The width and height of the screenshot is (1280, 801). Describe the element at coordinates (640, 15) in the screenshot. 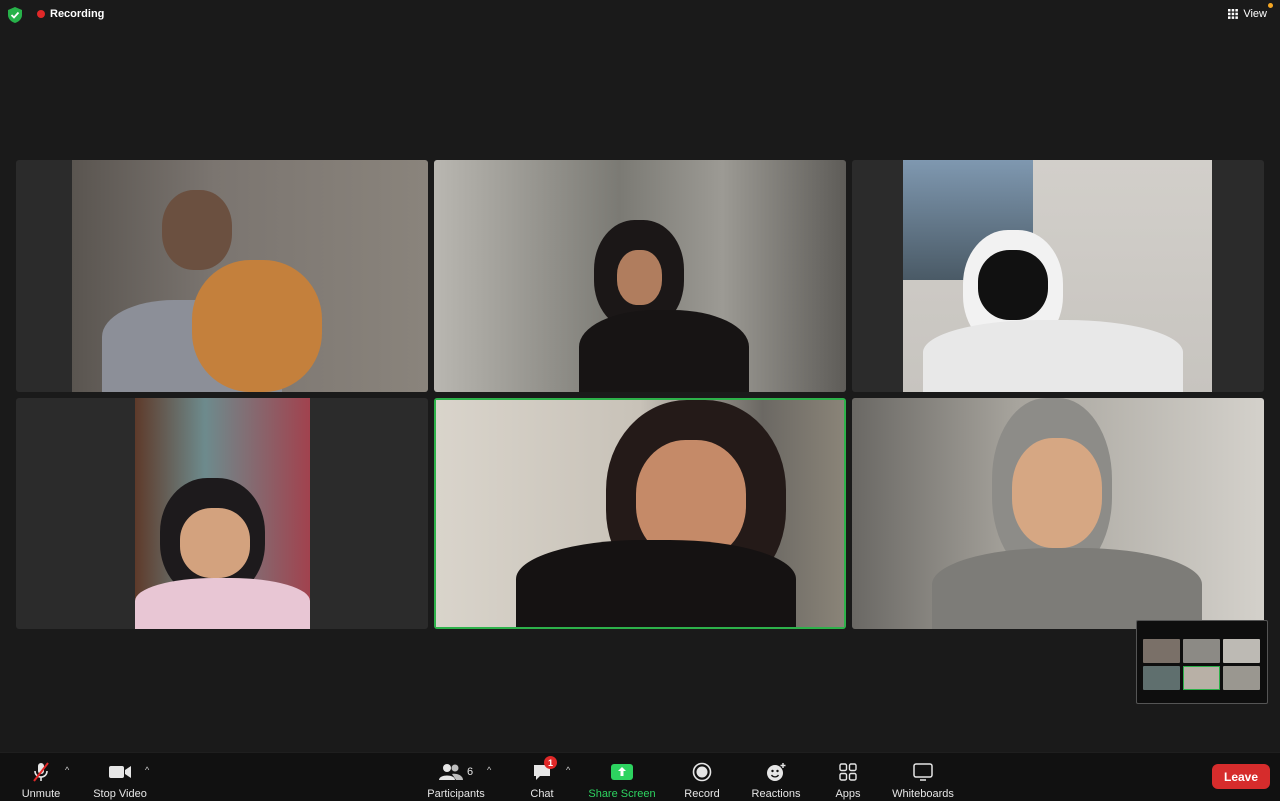

I see `meeting-top-bar: Recording View` at that location.